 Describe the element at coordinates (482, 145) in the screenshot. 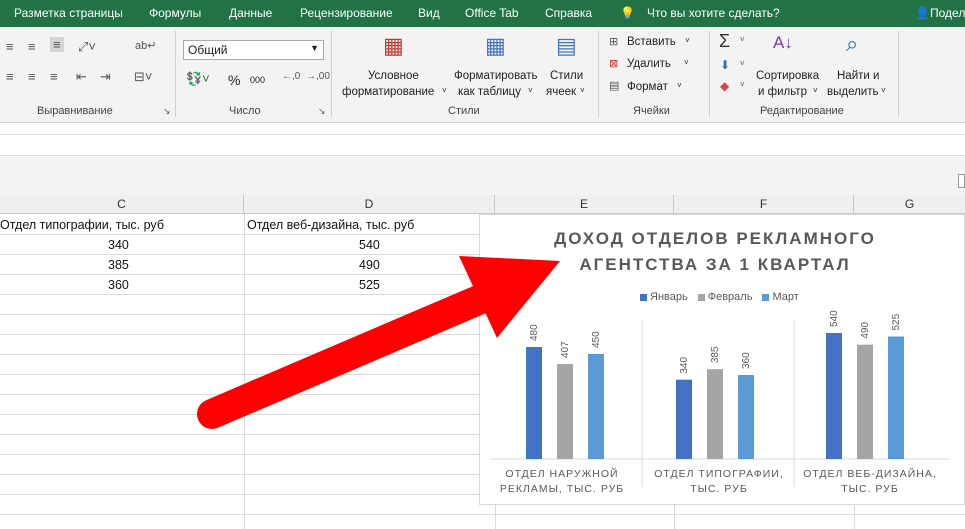

I see `formula-bar` at that location.